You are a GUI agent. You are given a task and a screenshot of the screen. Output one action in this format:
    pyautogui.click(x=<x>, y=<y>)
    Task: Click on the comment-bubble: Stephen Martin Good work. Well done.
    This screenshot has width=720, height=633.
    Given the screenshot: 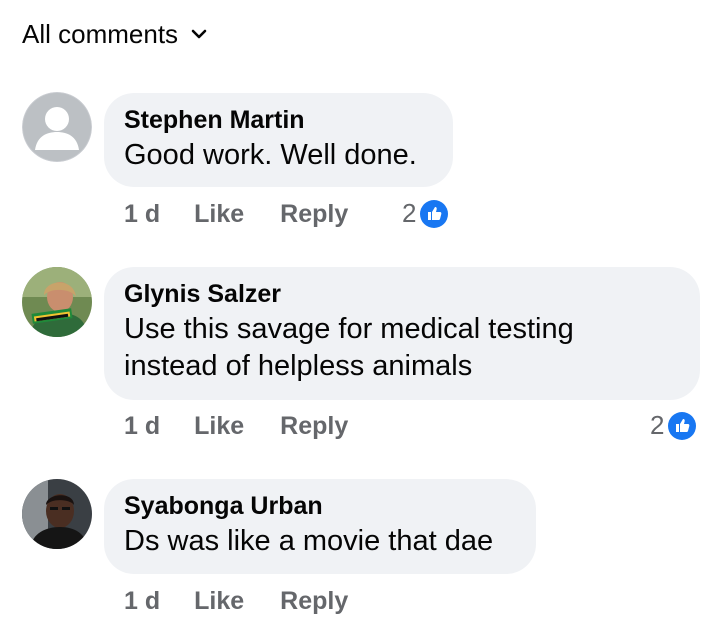 What is the action you would take?
    pyautogui.click(x=278, y=140)
    